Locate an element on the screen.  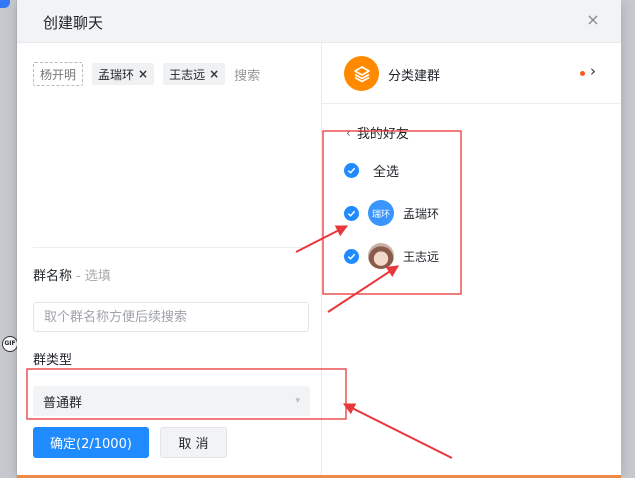
dialog-title: 创建聊天 is located at coordinates (73, 23).